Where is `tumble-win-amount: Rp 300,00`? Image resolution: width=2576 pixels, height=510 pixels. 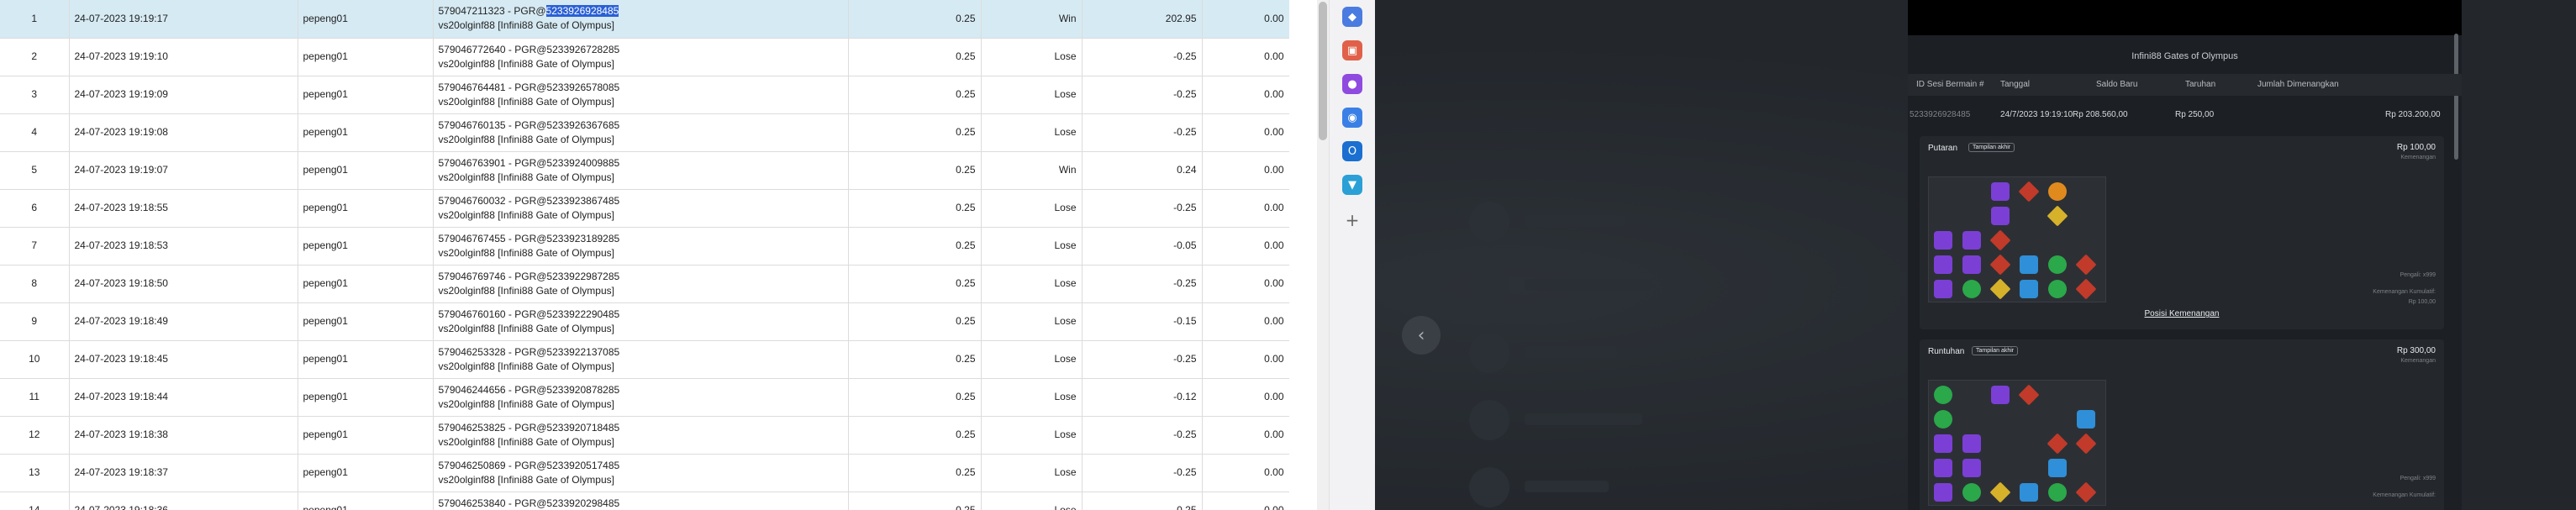 tumble-win-amount: Rp 300,00 is located at coordinates (2416, 350).